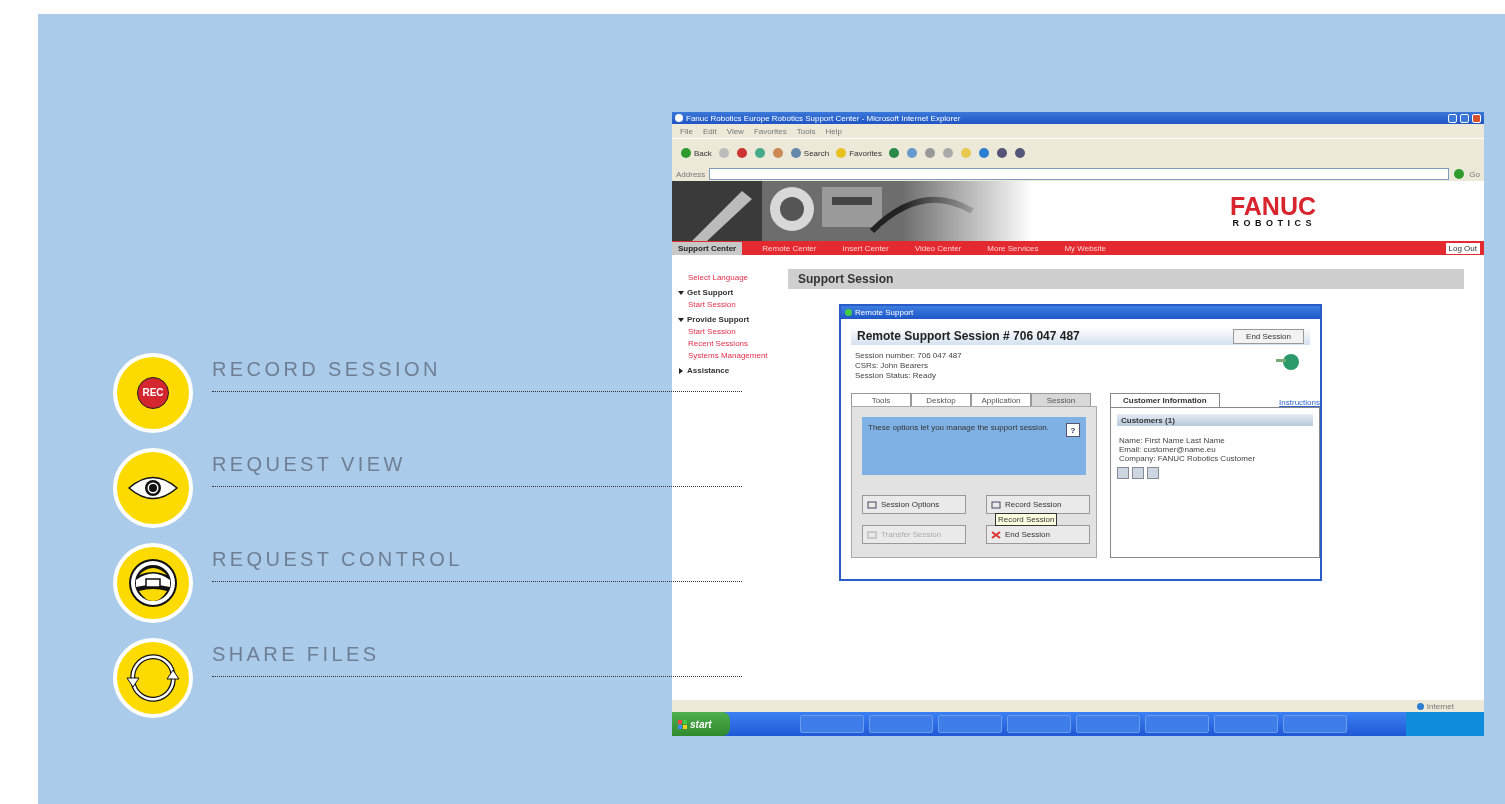  Describe the element at coordinates (1061, 399) in the screenshot. I see `tab: Session` at that location.